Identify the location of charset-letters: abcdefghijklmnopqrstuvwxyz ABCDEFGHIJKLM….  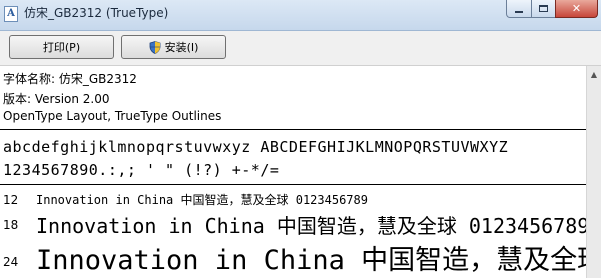
(256, 147).